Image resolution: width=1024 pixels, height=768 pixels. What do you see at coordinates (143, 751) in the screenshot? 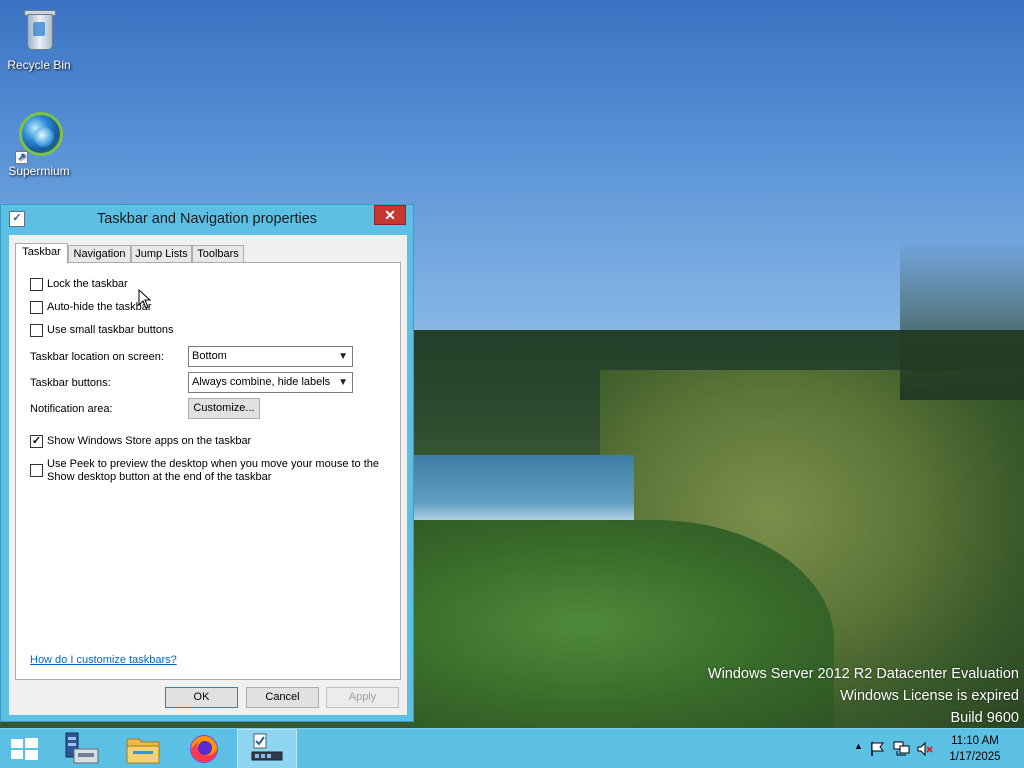
I see `folder-icon` at bounding box center [143, 751].